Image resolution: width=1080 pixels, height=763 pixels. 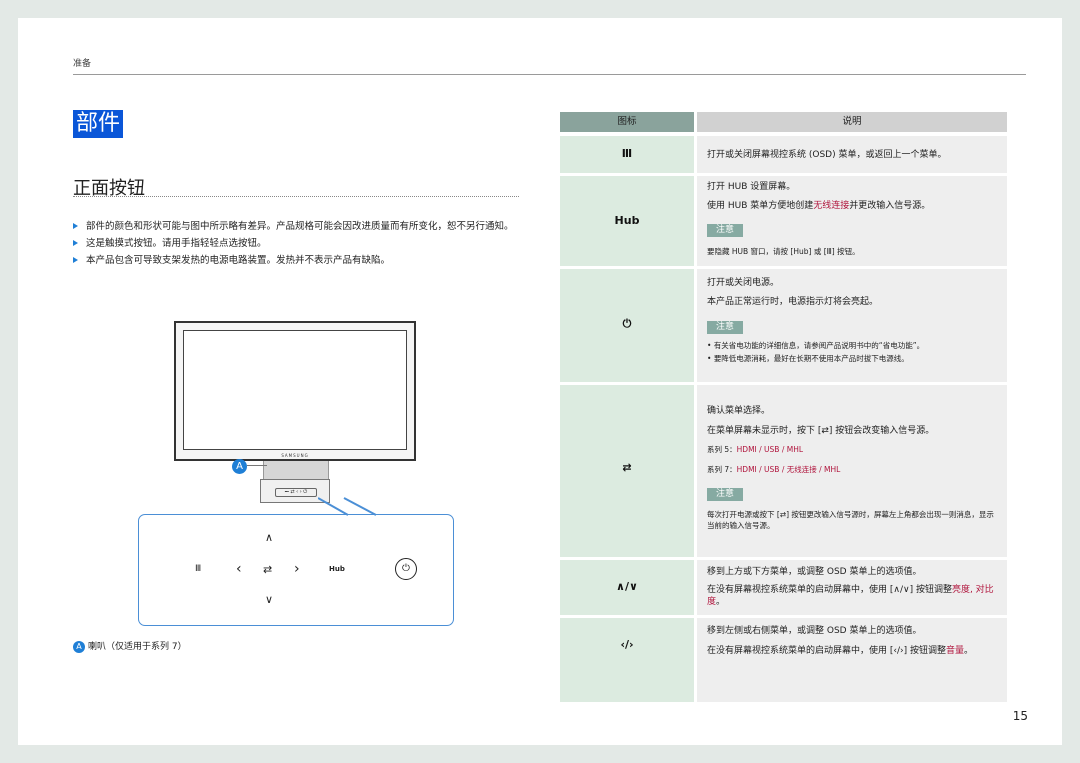 I want to click on button-panel-icon: ⎓ ⇄ ‹ › ⏻, so click(x=296, y=492).